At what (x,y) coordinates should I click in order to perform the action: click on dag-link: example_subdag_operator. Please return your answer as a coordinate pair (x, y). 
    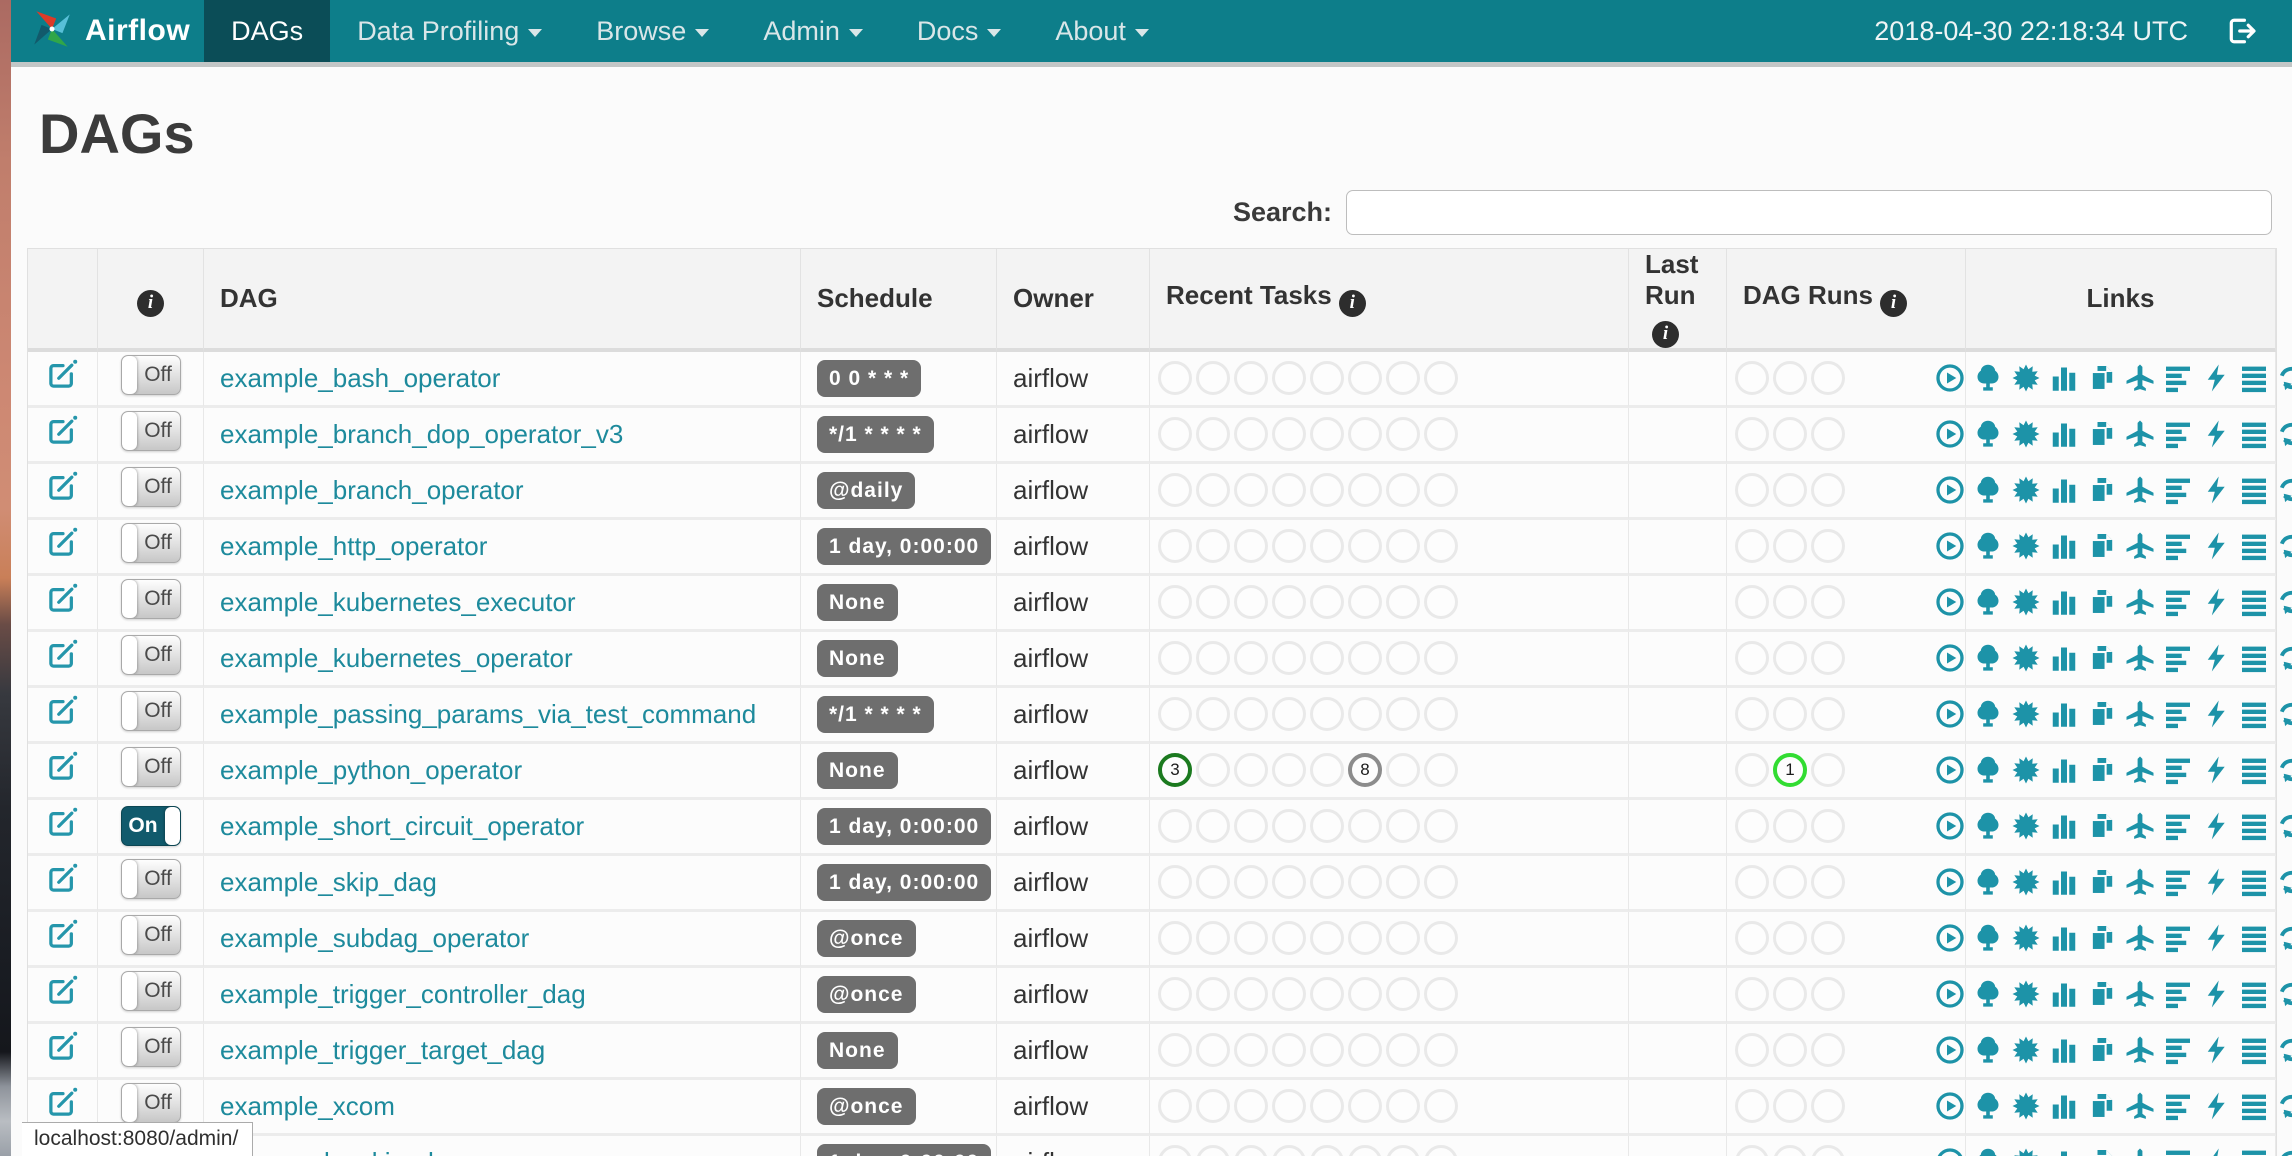
    Looking at the image, I should click on (374, 938).